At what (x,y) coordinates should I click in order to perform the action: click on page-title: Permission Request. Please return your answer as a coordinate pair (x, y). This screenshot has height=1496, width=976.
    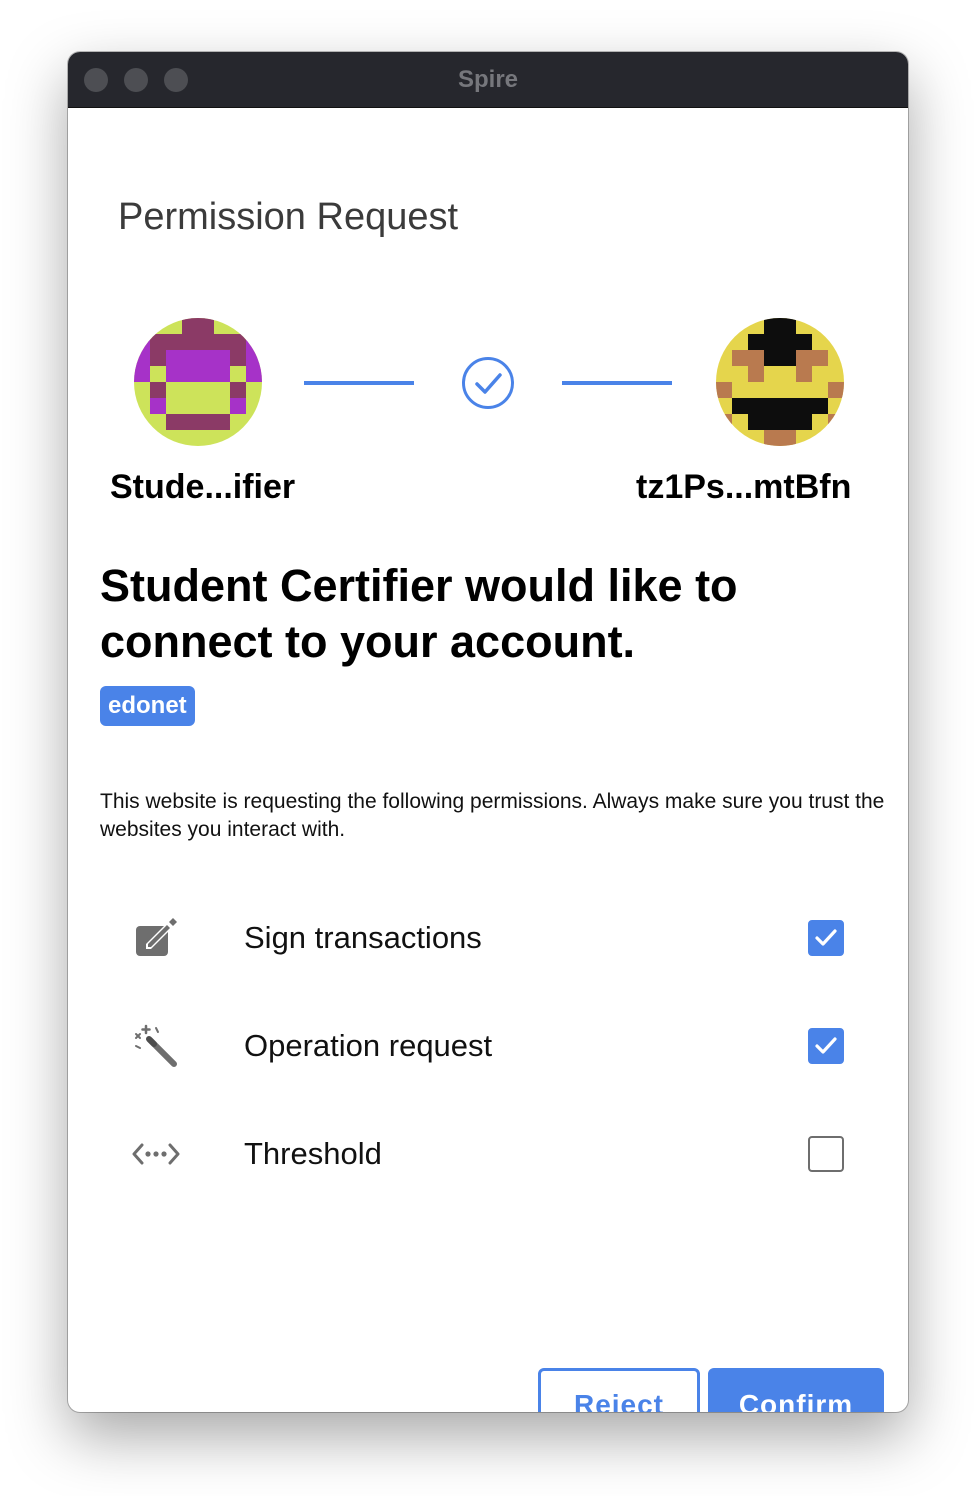
    Looking at the image, I should click on (288, 217).